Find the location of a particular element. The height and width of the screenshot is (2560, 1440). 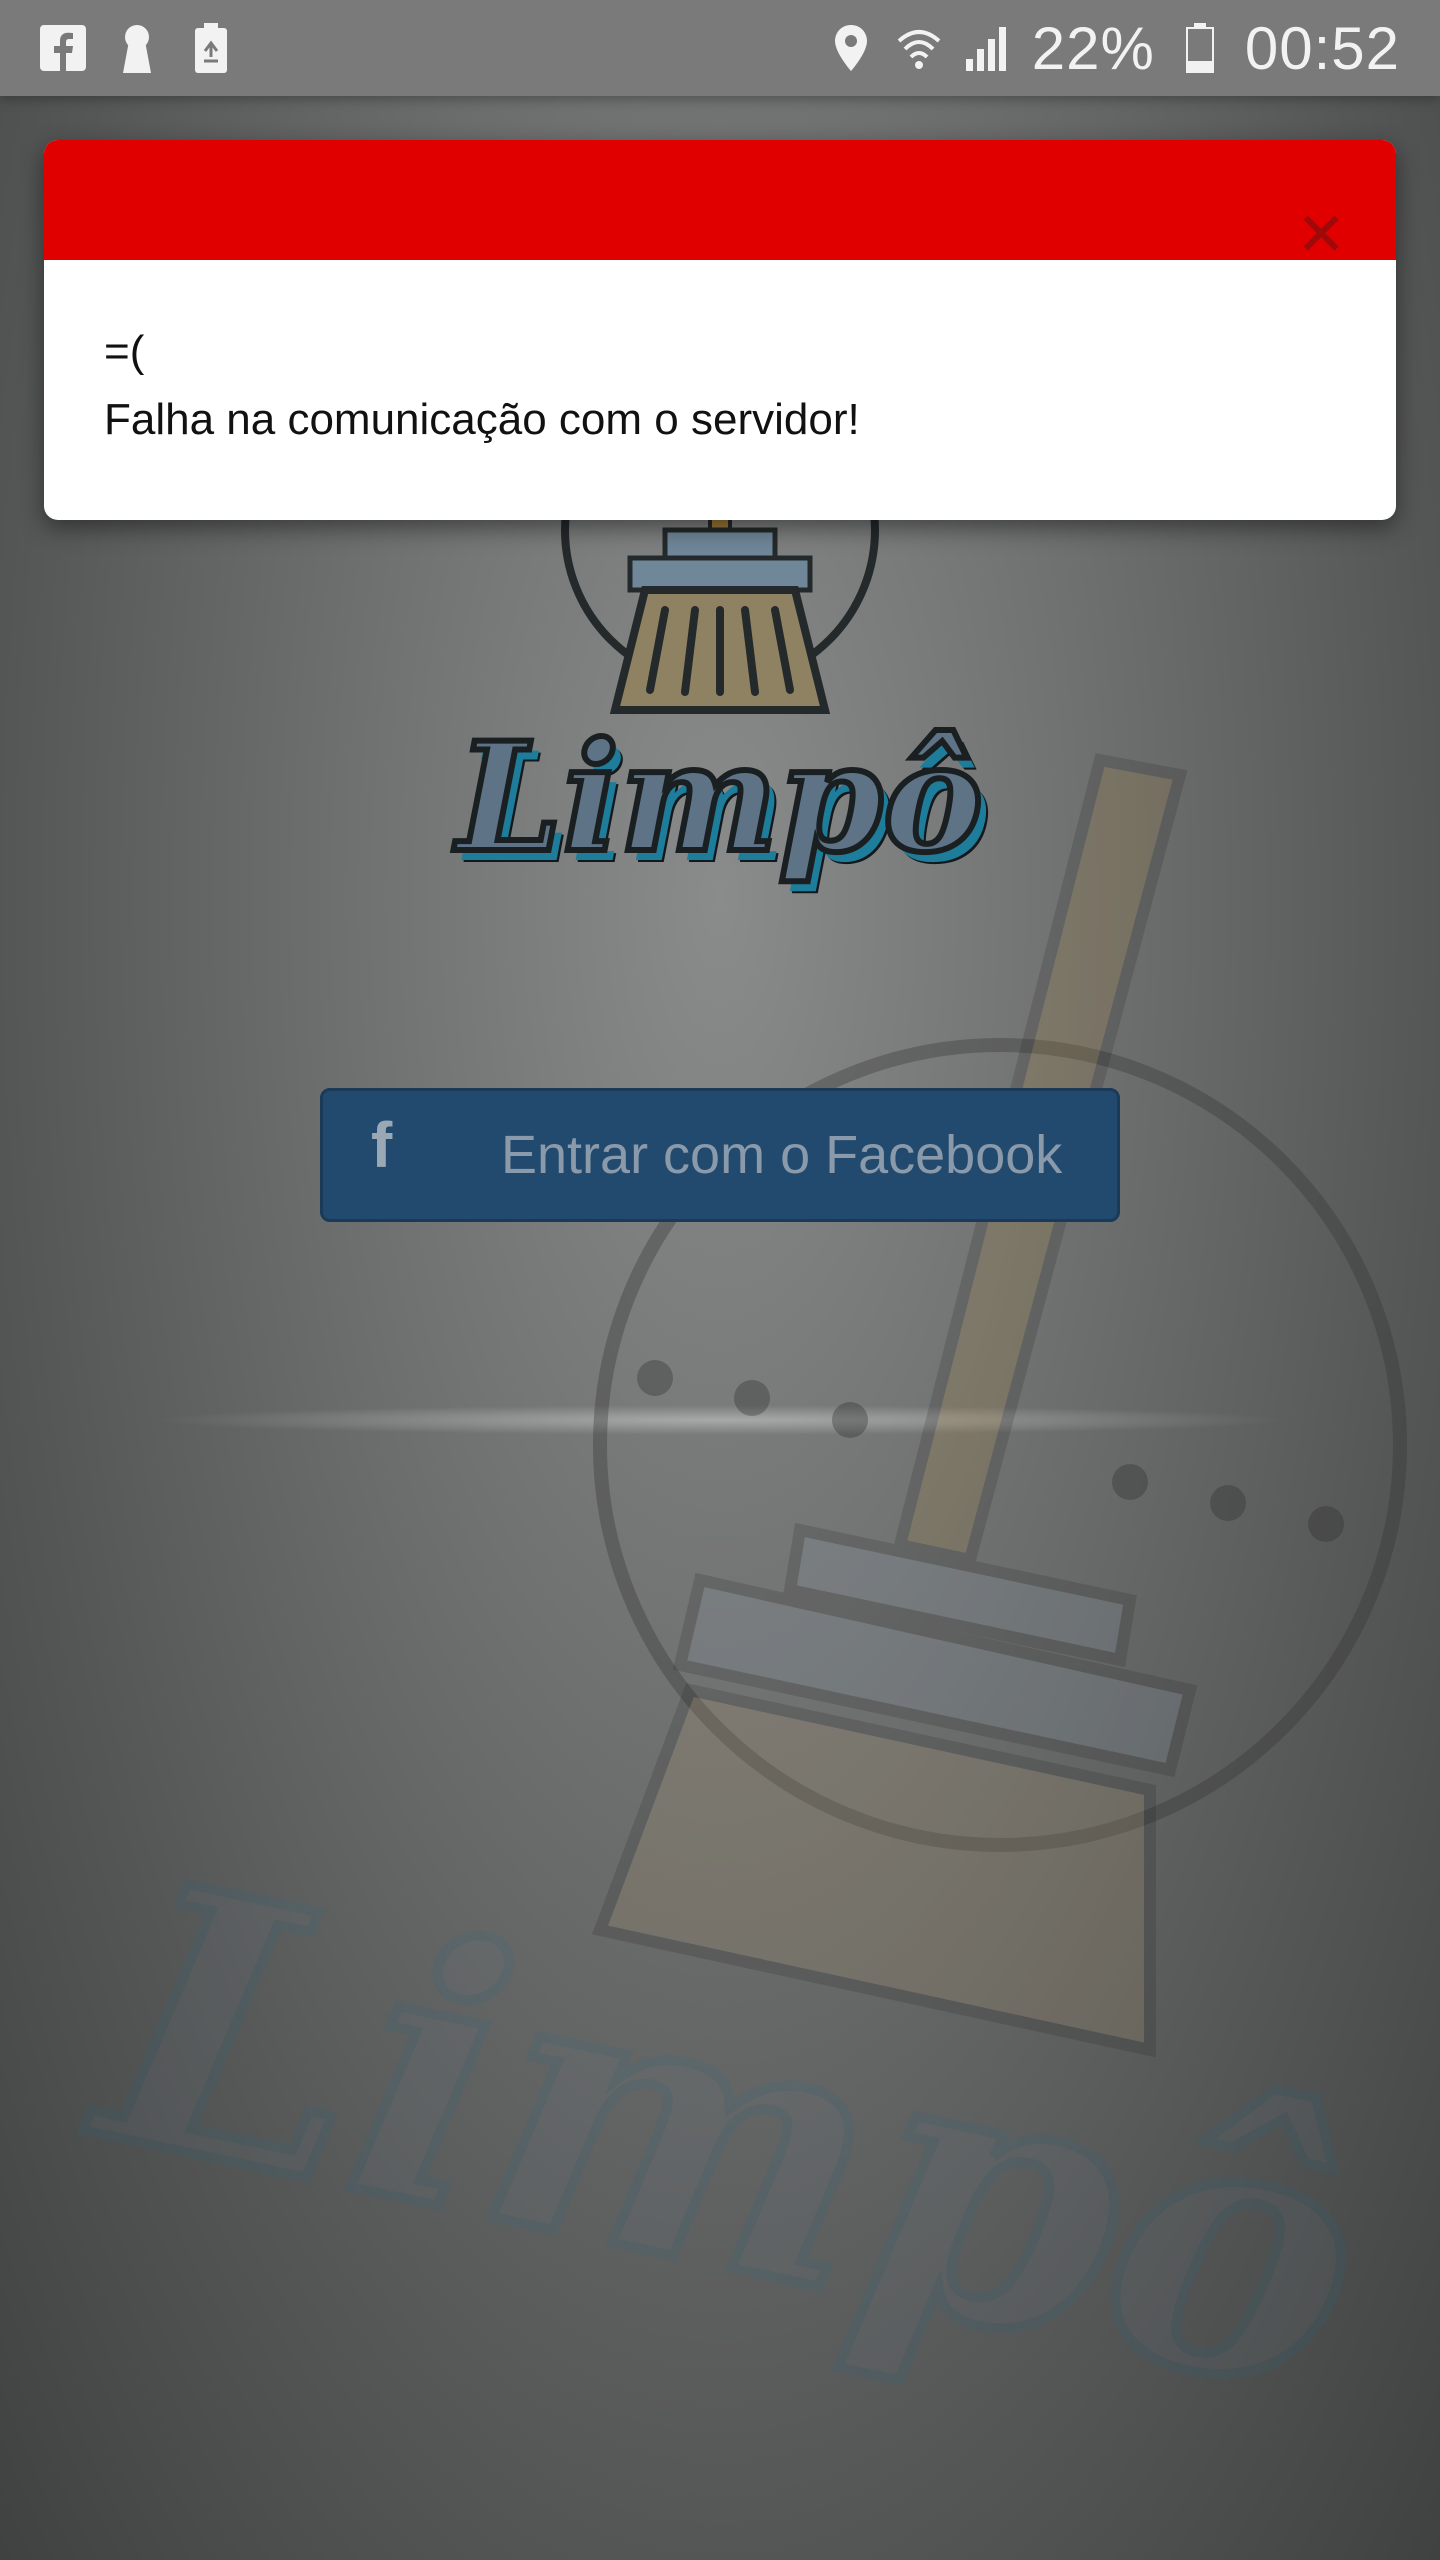

battery-saver-icon is located at coordinates (211, 48).